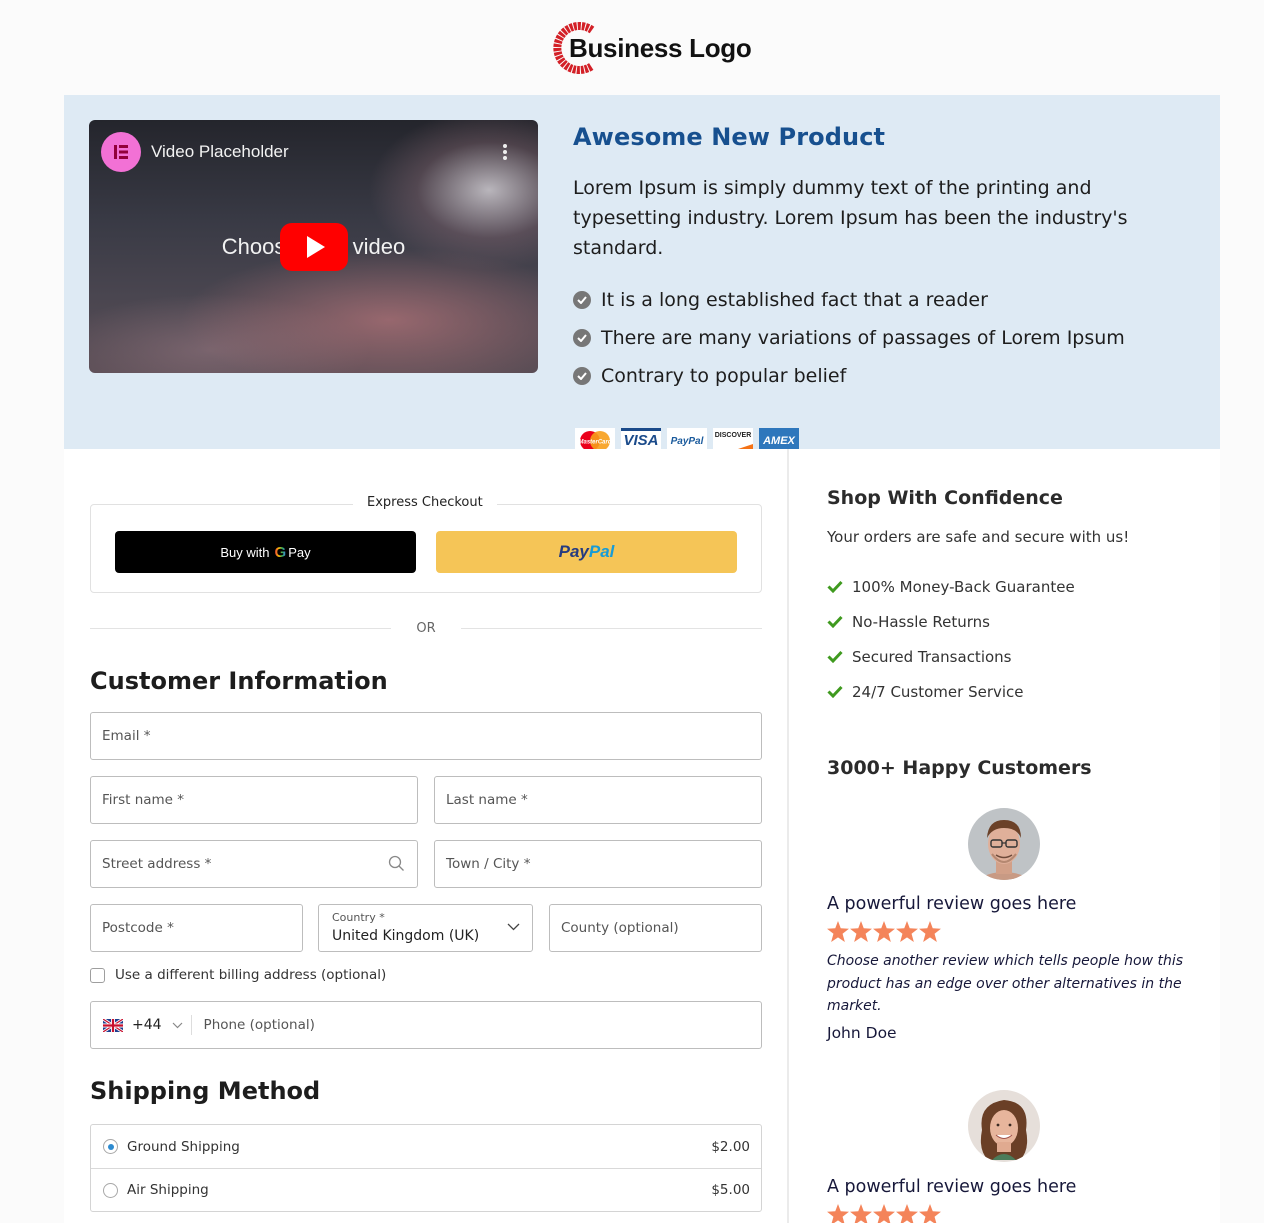  I want to click on paypal-logo-part1: Pay, so click(573, 551).